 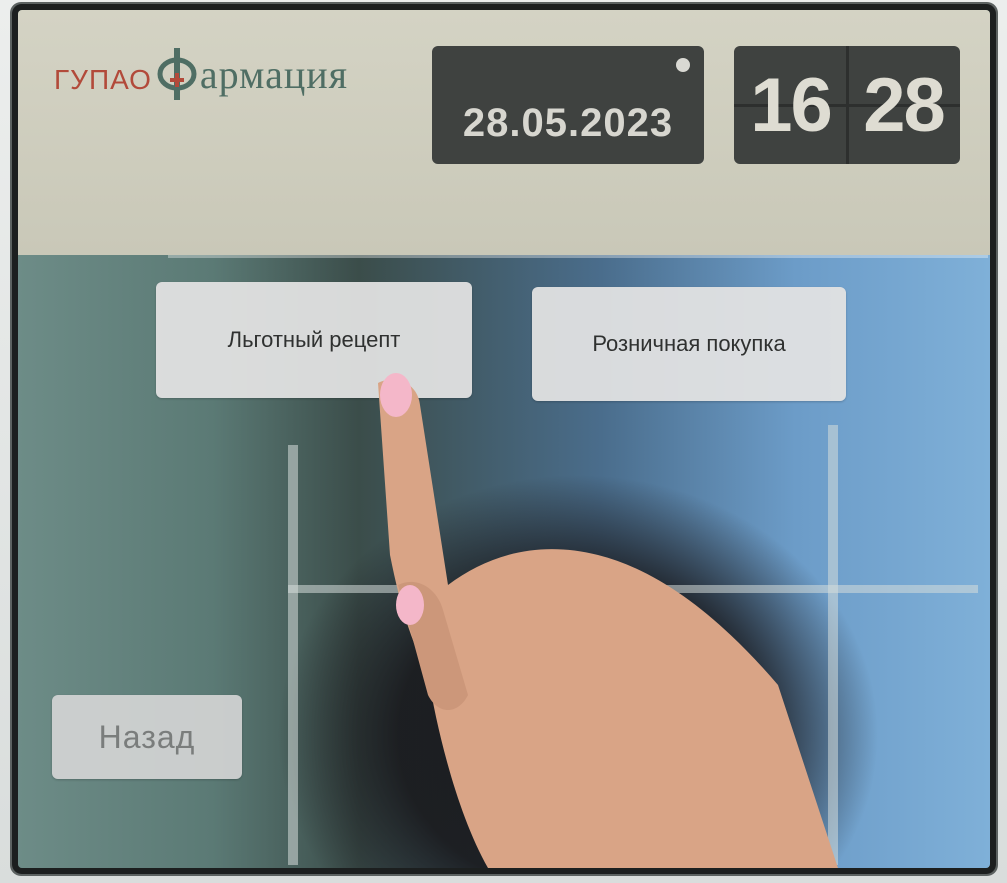 I want to click on back-button: Назад, so click(x=147, y=737).